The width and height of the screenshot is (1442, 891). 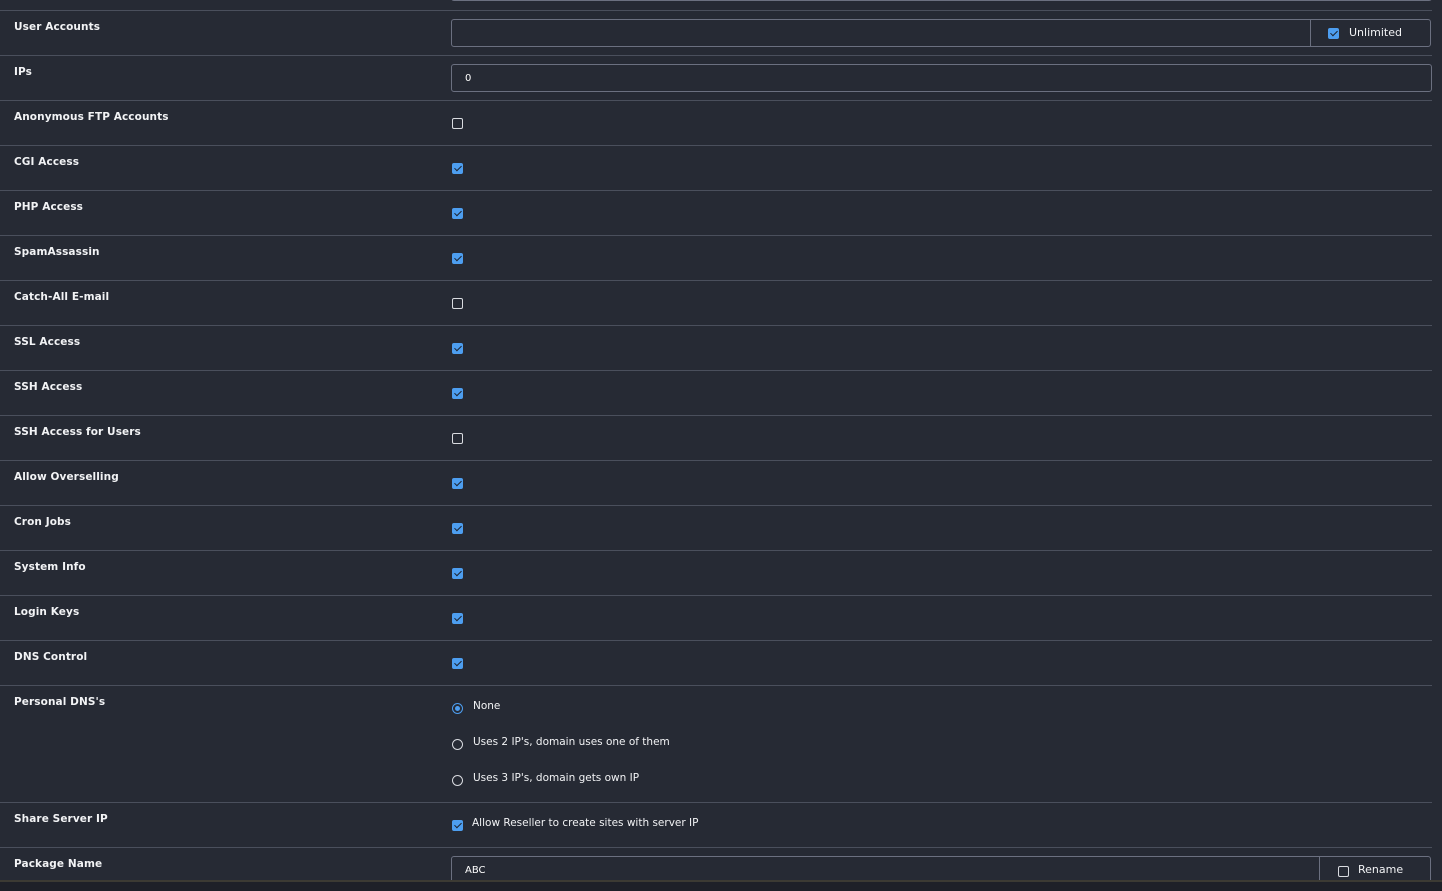 What do you see at coordinates (457, 213) in the screenshot?
I see `php-access-checkbox` at bounding box center [457, 213].